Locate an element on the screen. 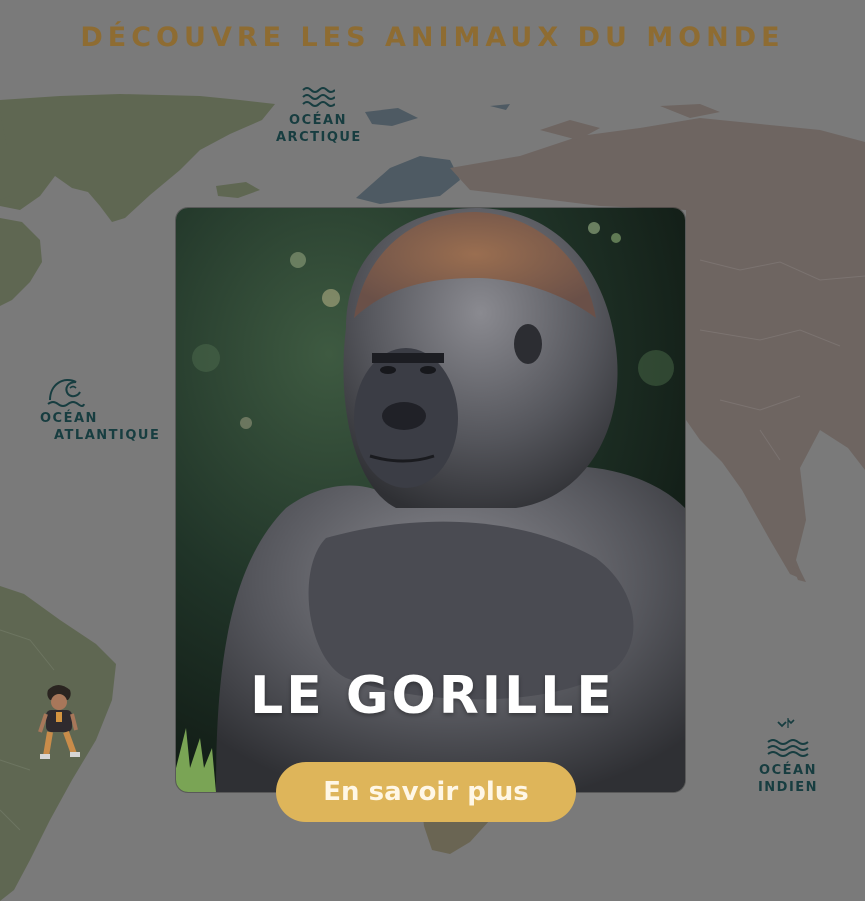 This screenshot has height=901, width=865. ocean-label-arctic-line2: ARCTIQUE is located at coordinates (319, 137).